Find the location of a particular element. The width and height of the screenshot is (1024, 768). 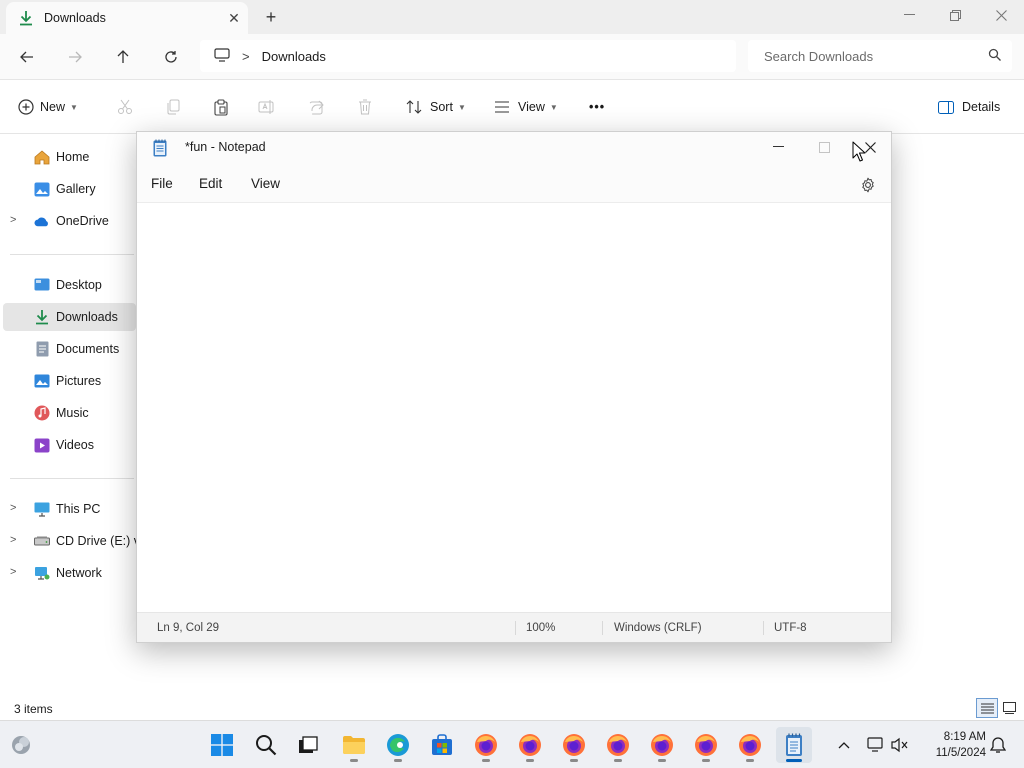

details-view-toggle is located at coordinates (987, 708).